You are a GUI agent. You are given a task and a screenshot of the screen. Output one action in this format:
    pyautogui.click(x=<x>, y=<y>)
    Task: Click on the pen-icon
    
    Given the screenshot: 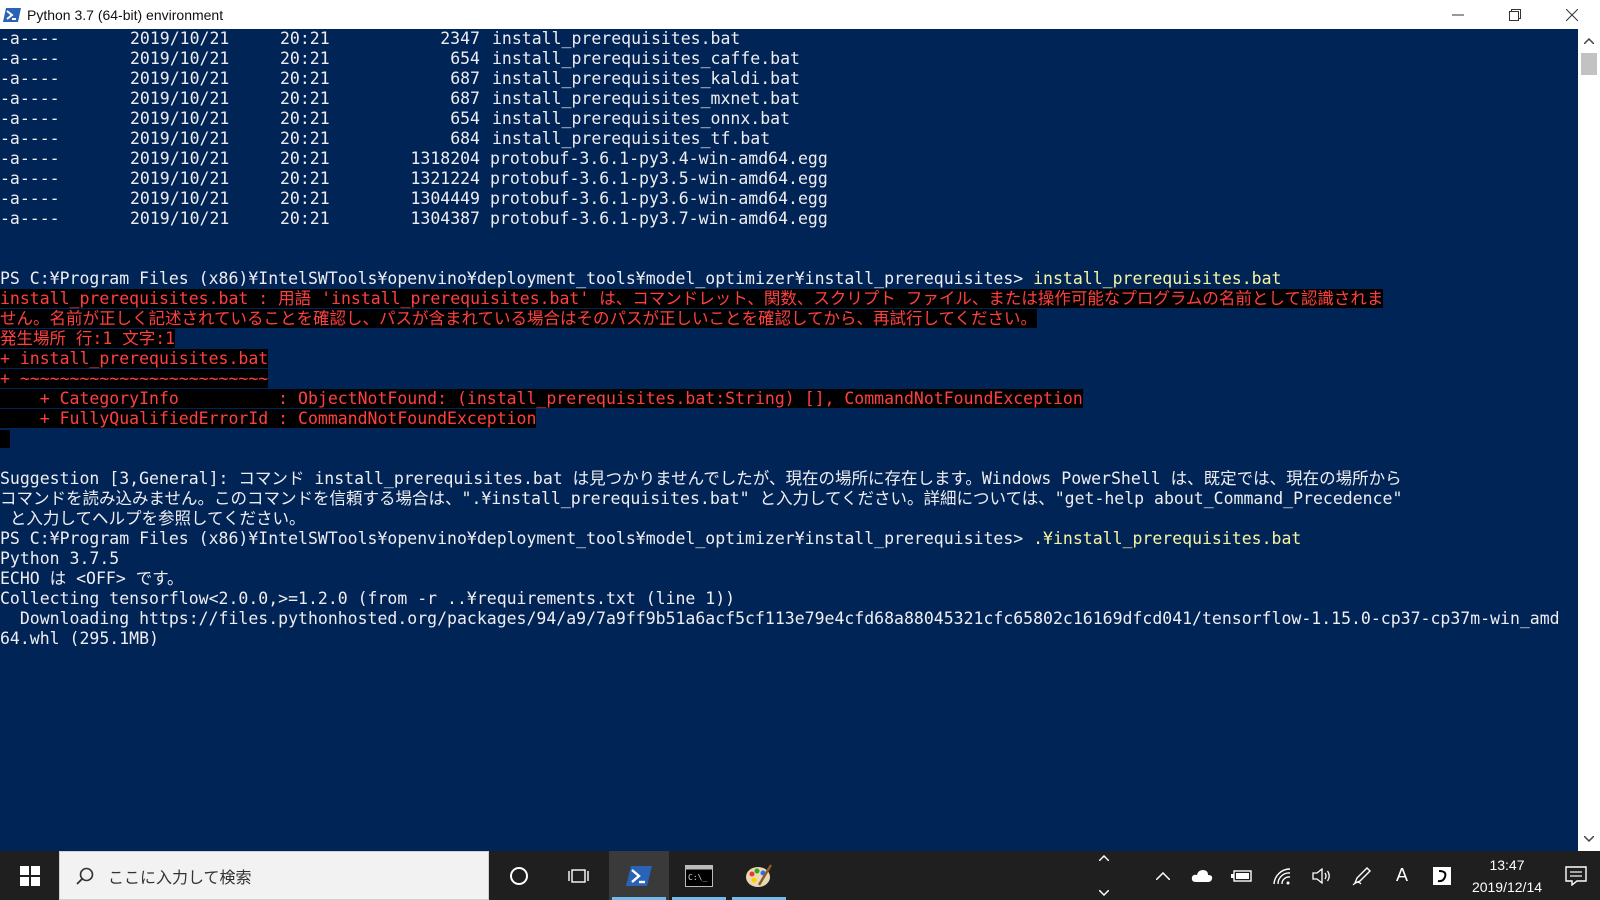 What is the action you would take?
    pyautogui.click(x=1361, y=875)
    